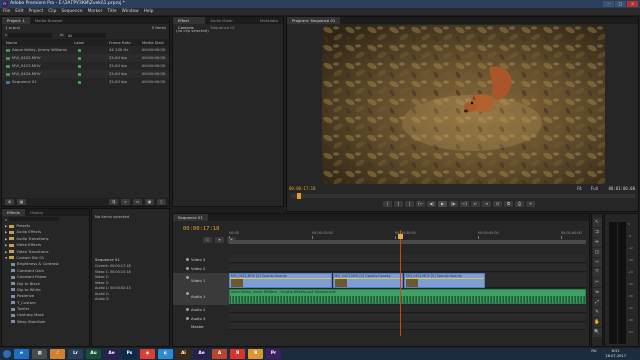  I want to click on menu-title: Title, so click(111, 11).